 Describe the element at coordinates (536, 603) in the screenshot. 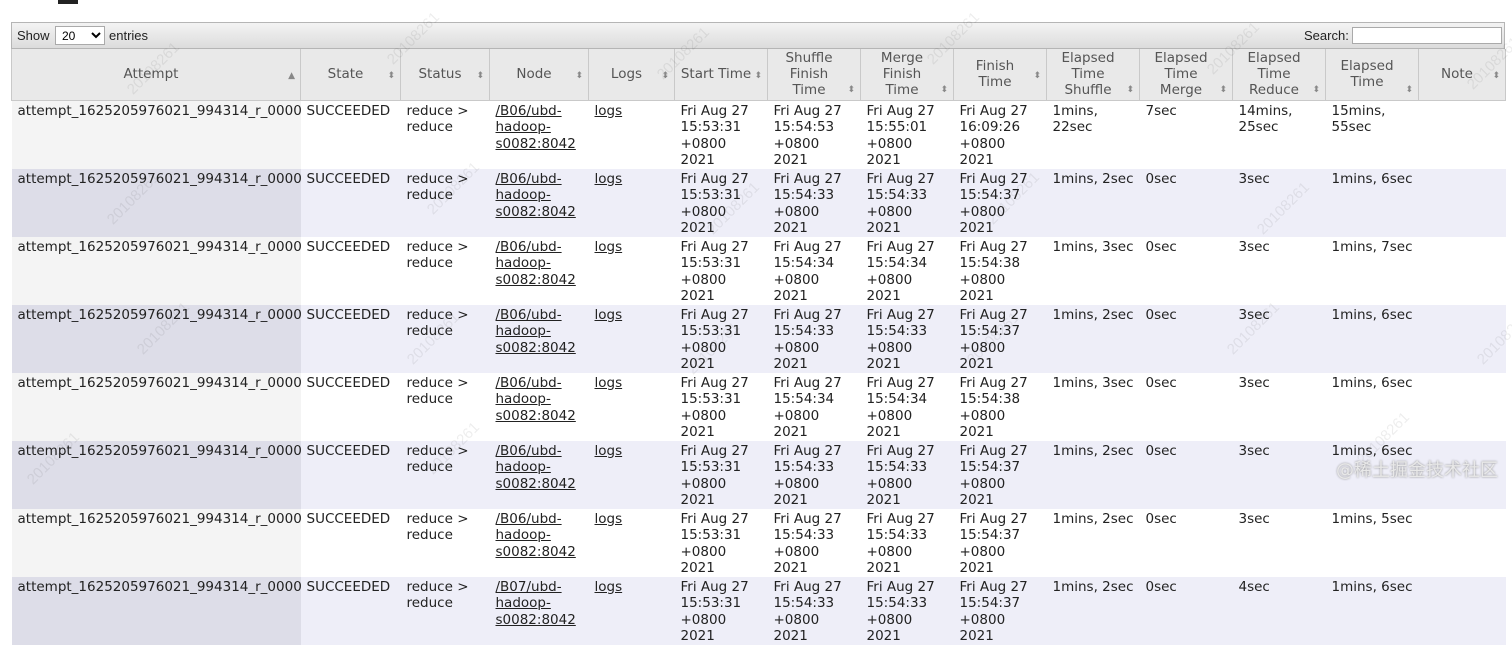

I see `node-link: /B07/ubd-hadoop-s0082:8042` at that location.